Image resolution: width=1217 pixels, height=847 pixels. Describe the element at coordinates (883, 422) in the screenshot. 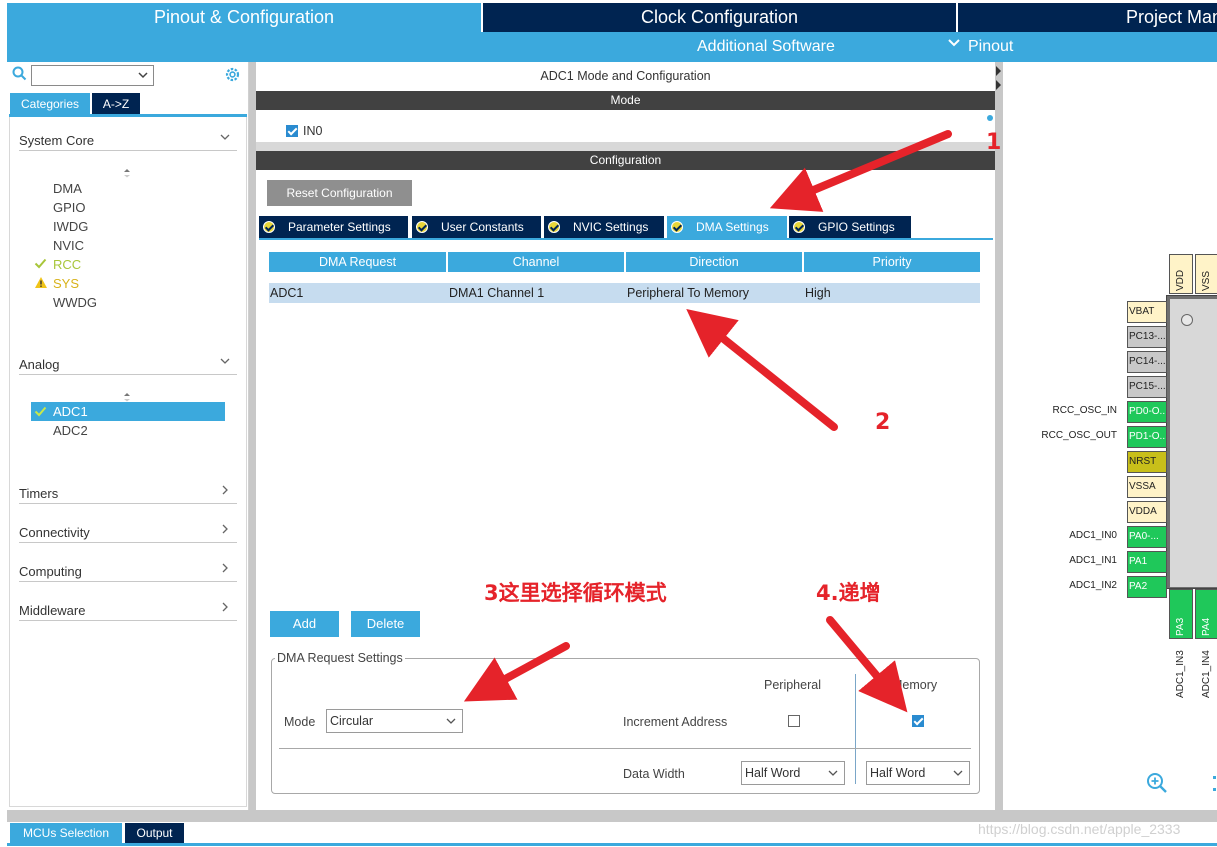

I see `annotation-2: 2` at that location.